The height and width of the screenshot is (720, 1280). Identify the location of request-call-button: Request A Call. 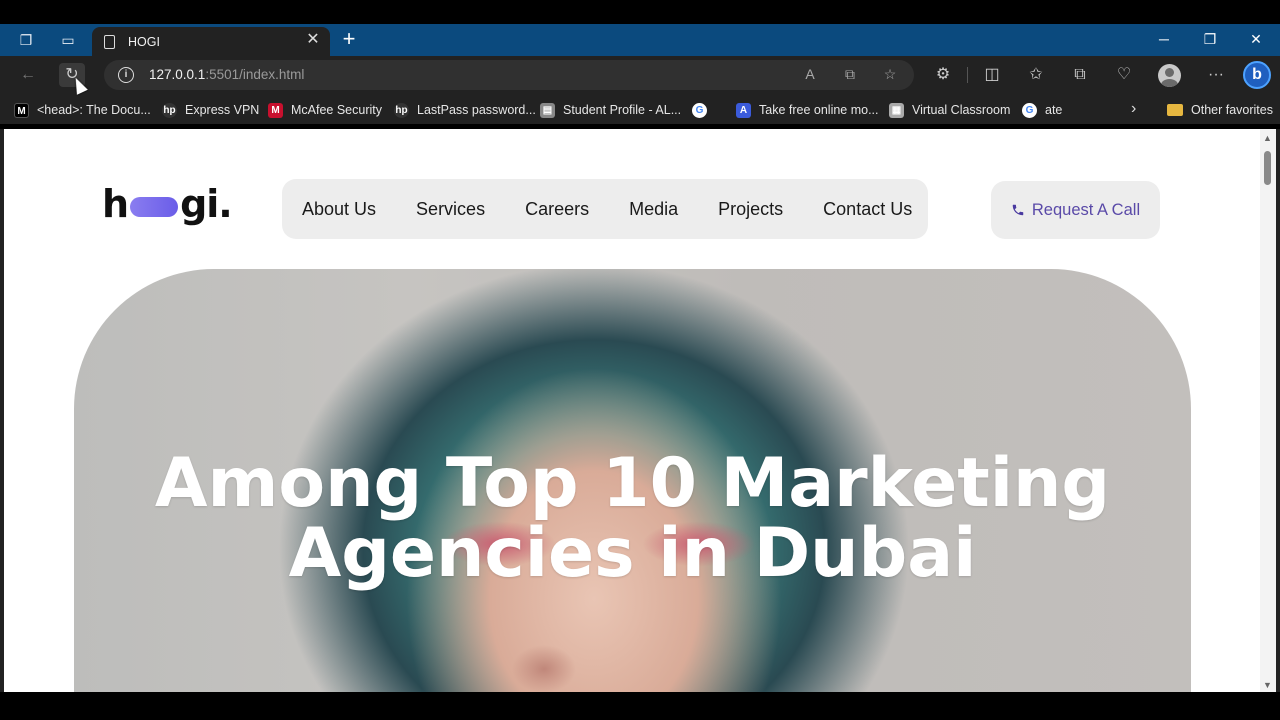
(1075, 210).